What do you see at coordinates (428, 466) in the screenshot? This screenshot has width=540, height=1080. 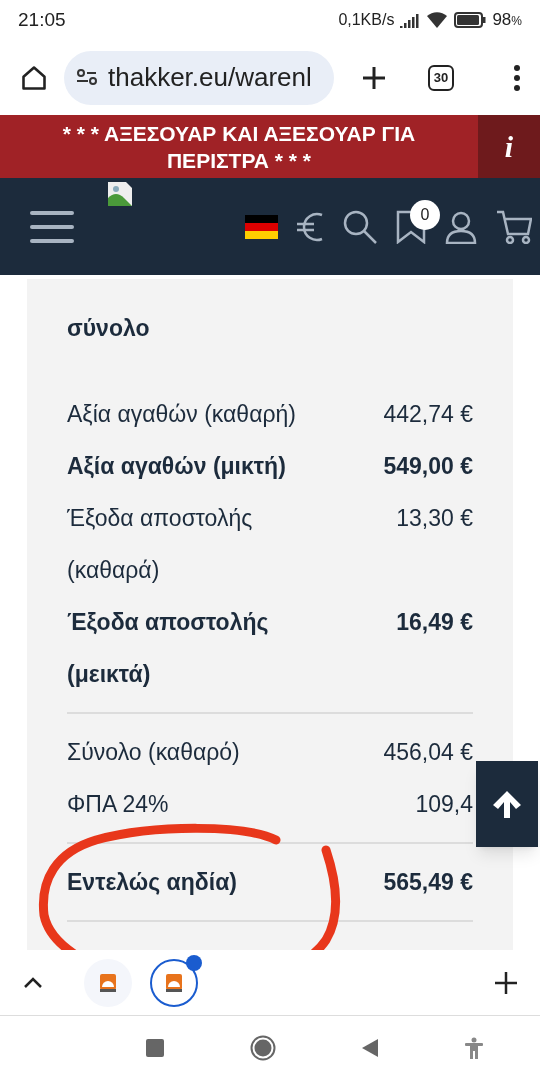 I see `summary-value: 549,00 €` at bounding box center [428, 466].